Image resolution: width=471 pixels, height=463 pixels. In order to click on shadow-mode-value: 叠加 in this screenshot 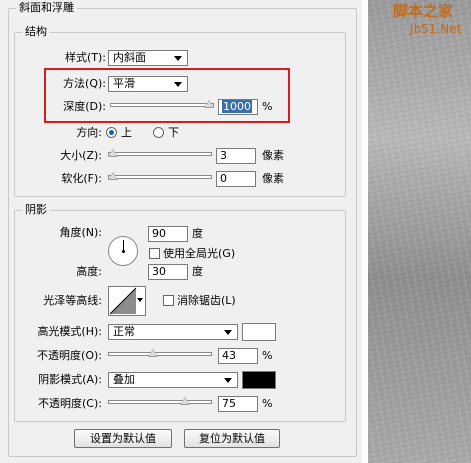, I will do `click(124, 379)`.